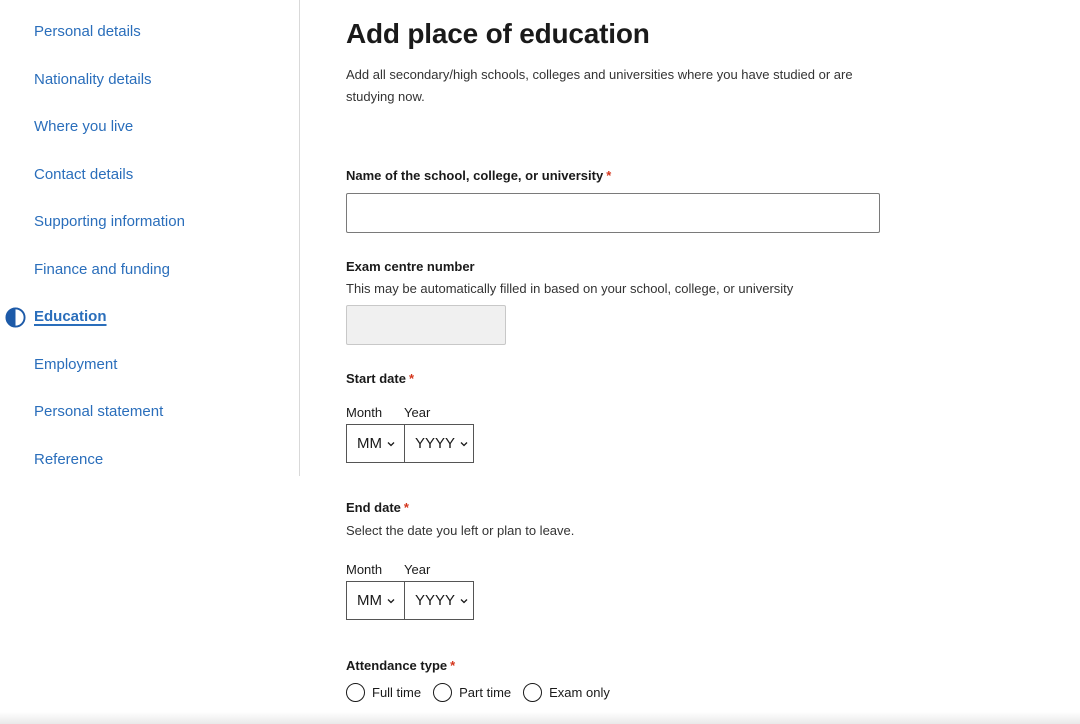 This screenshot has width=1080, height=724. I want to click on start-month-value: MM, so click(369, 443).